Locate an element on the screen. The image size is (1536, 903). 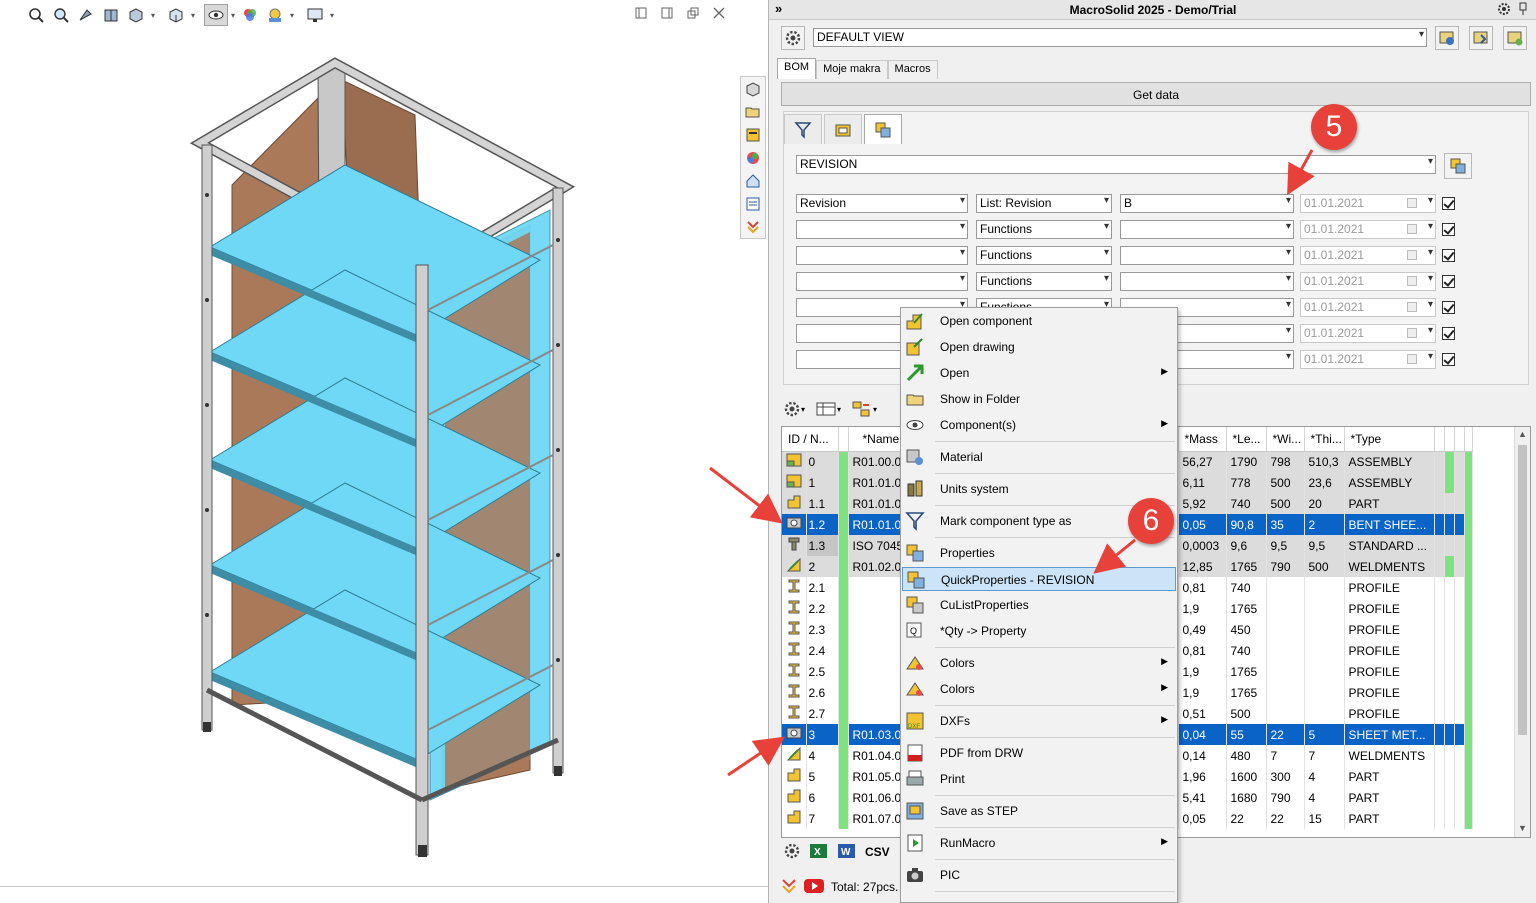
menu-item-component-s: Component(s) ▶ is located at coordinates (1039, 425).